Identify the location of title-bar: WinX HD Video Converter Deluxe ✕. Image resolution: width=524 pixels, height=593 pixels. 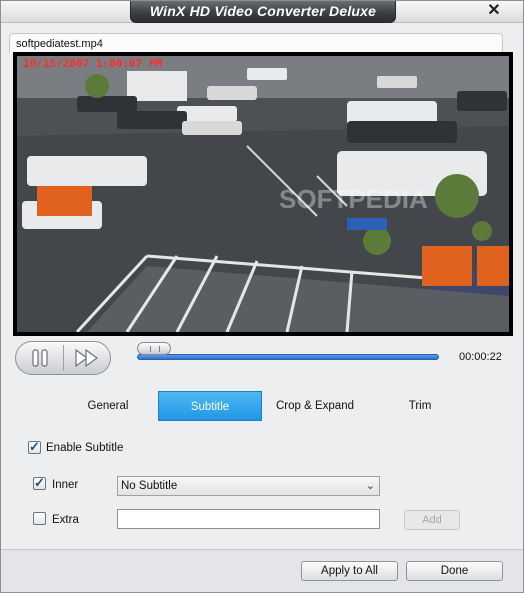
(262, 12).